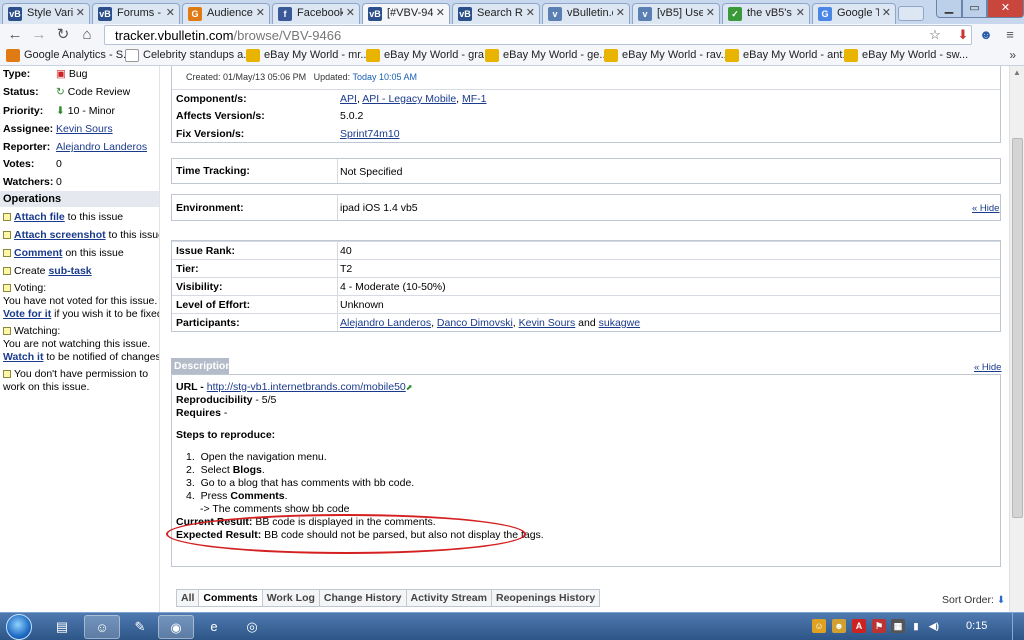  What do you see at coordinates (935, 35) in the screenshot?
I see `bookmark-star-icon: ☆` at bounding box center [935, 35].